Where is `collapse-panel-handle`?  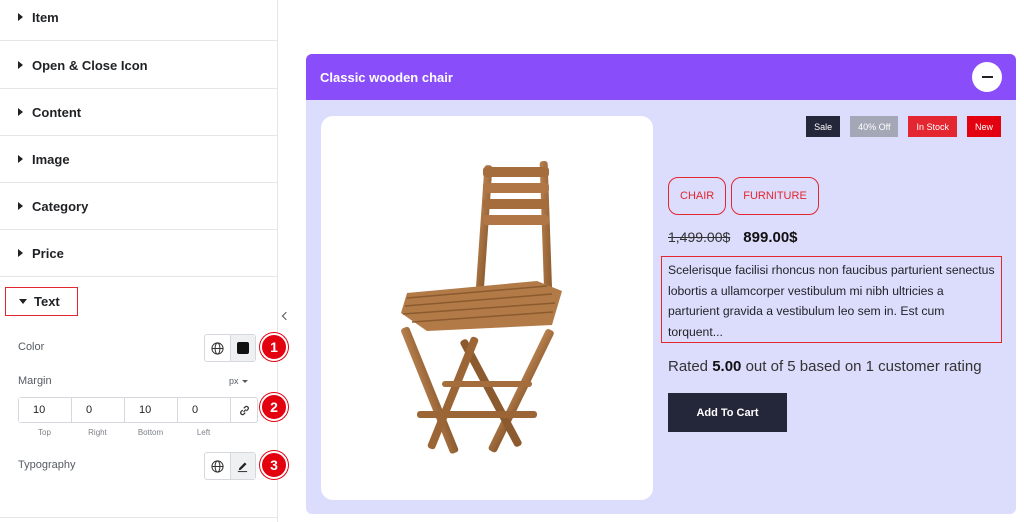
collapse-panel-handle is located at coordinates (284, 316).